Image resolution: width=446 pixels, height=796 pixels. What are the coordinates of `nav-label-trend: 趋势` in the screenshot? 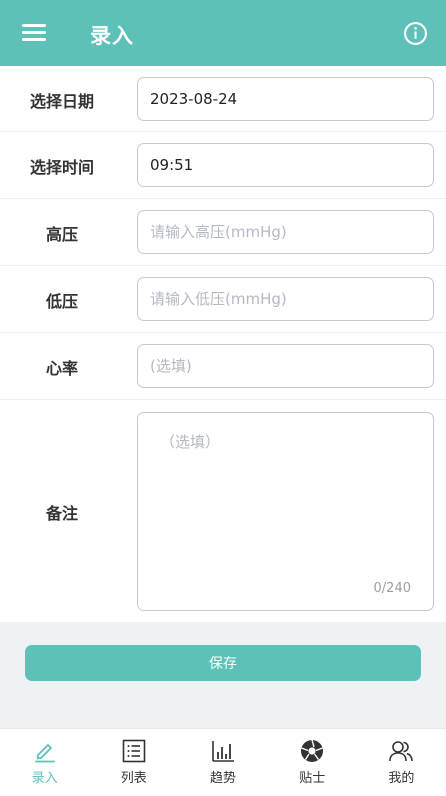 It's located at (223, 778).